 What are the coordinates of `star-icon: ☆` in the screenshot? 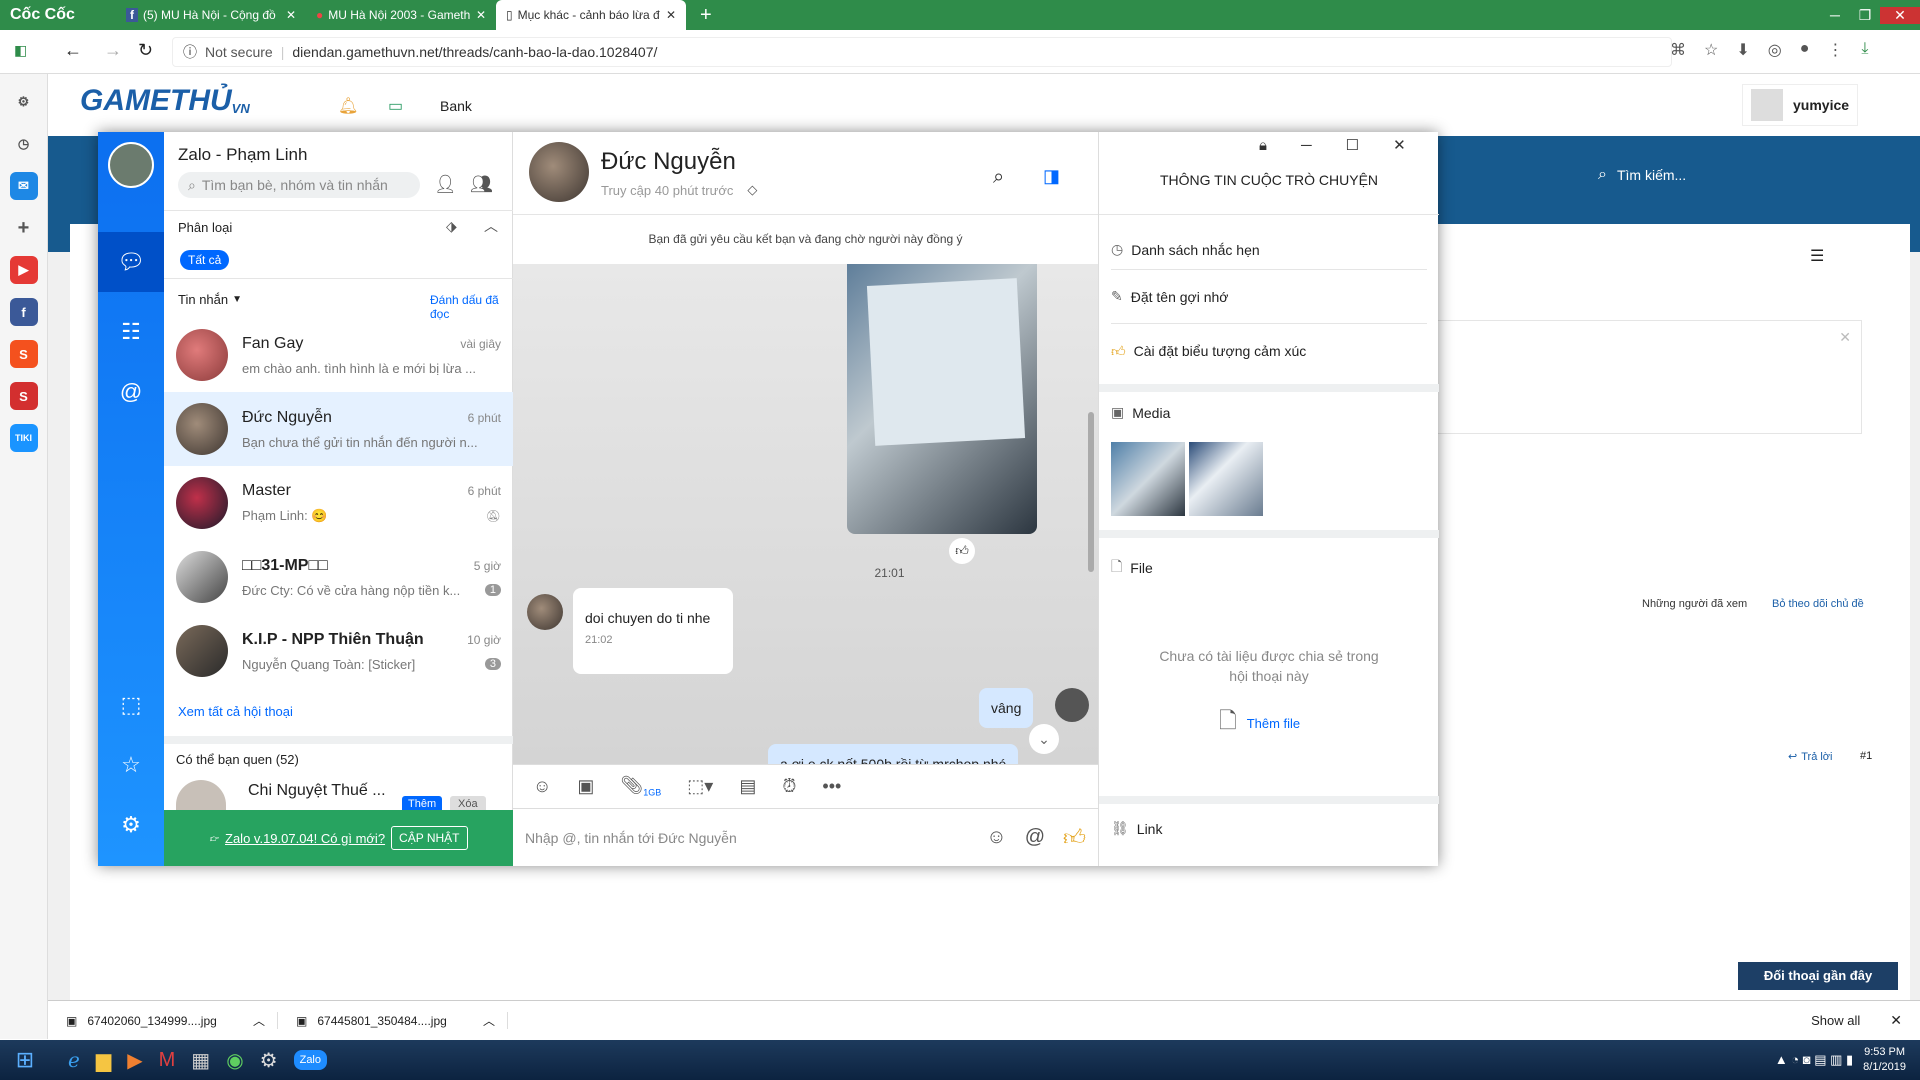 It's located at (131, 765).